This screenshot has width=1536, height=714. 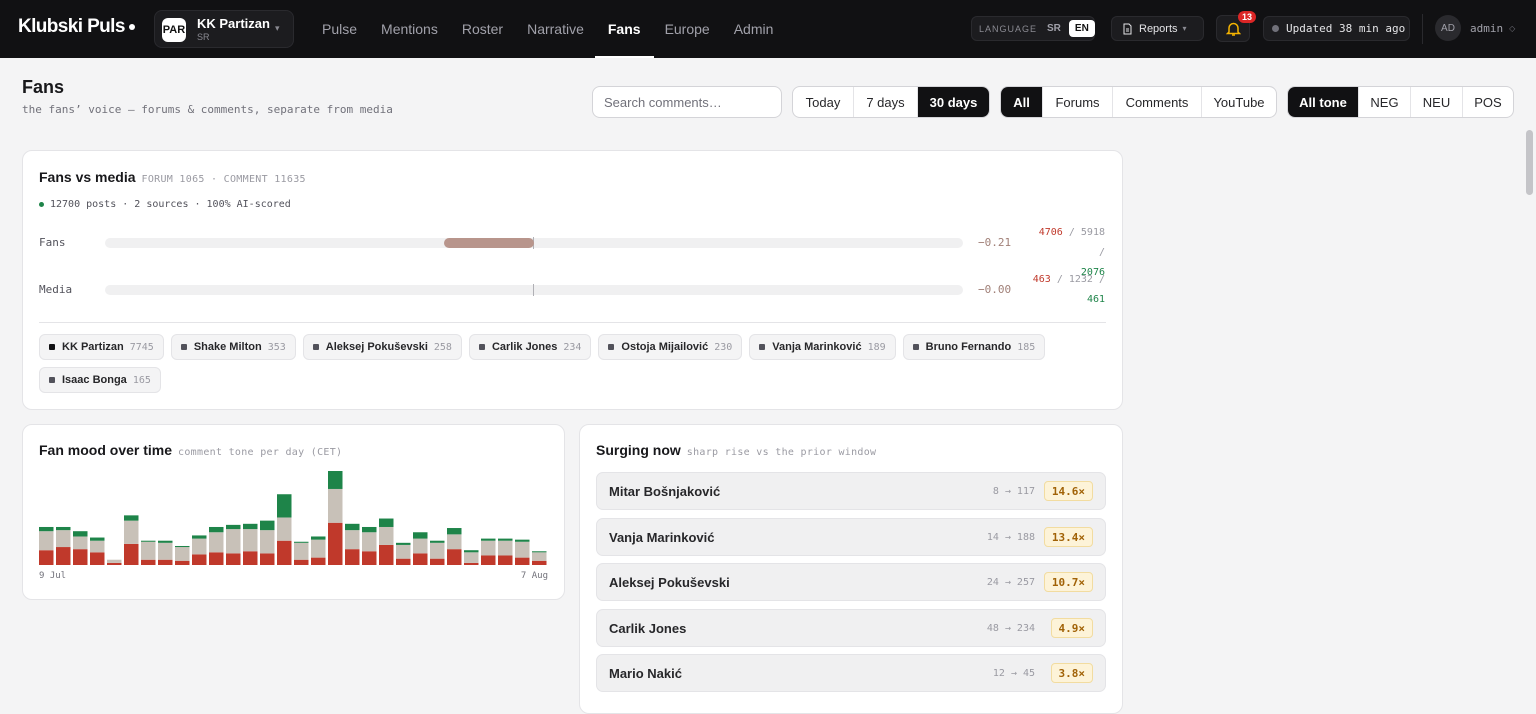 I want to click on entity-chip: Shake Milton 353, so click(x=233, y=347).